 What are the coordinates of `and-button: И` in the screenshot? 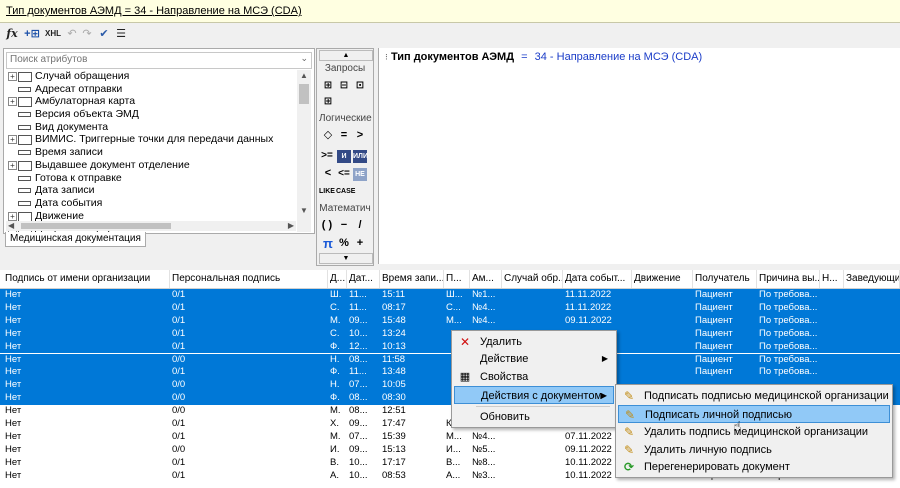 It's located at (344, 156).